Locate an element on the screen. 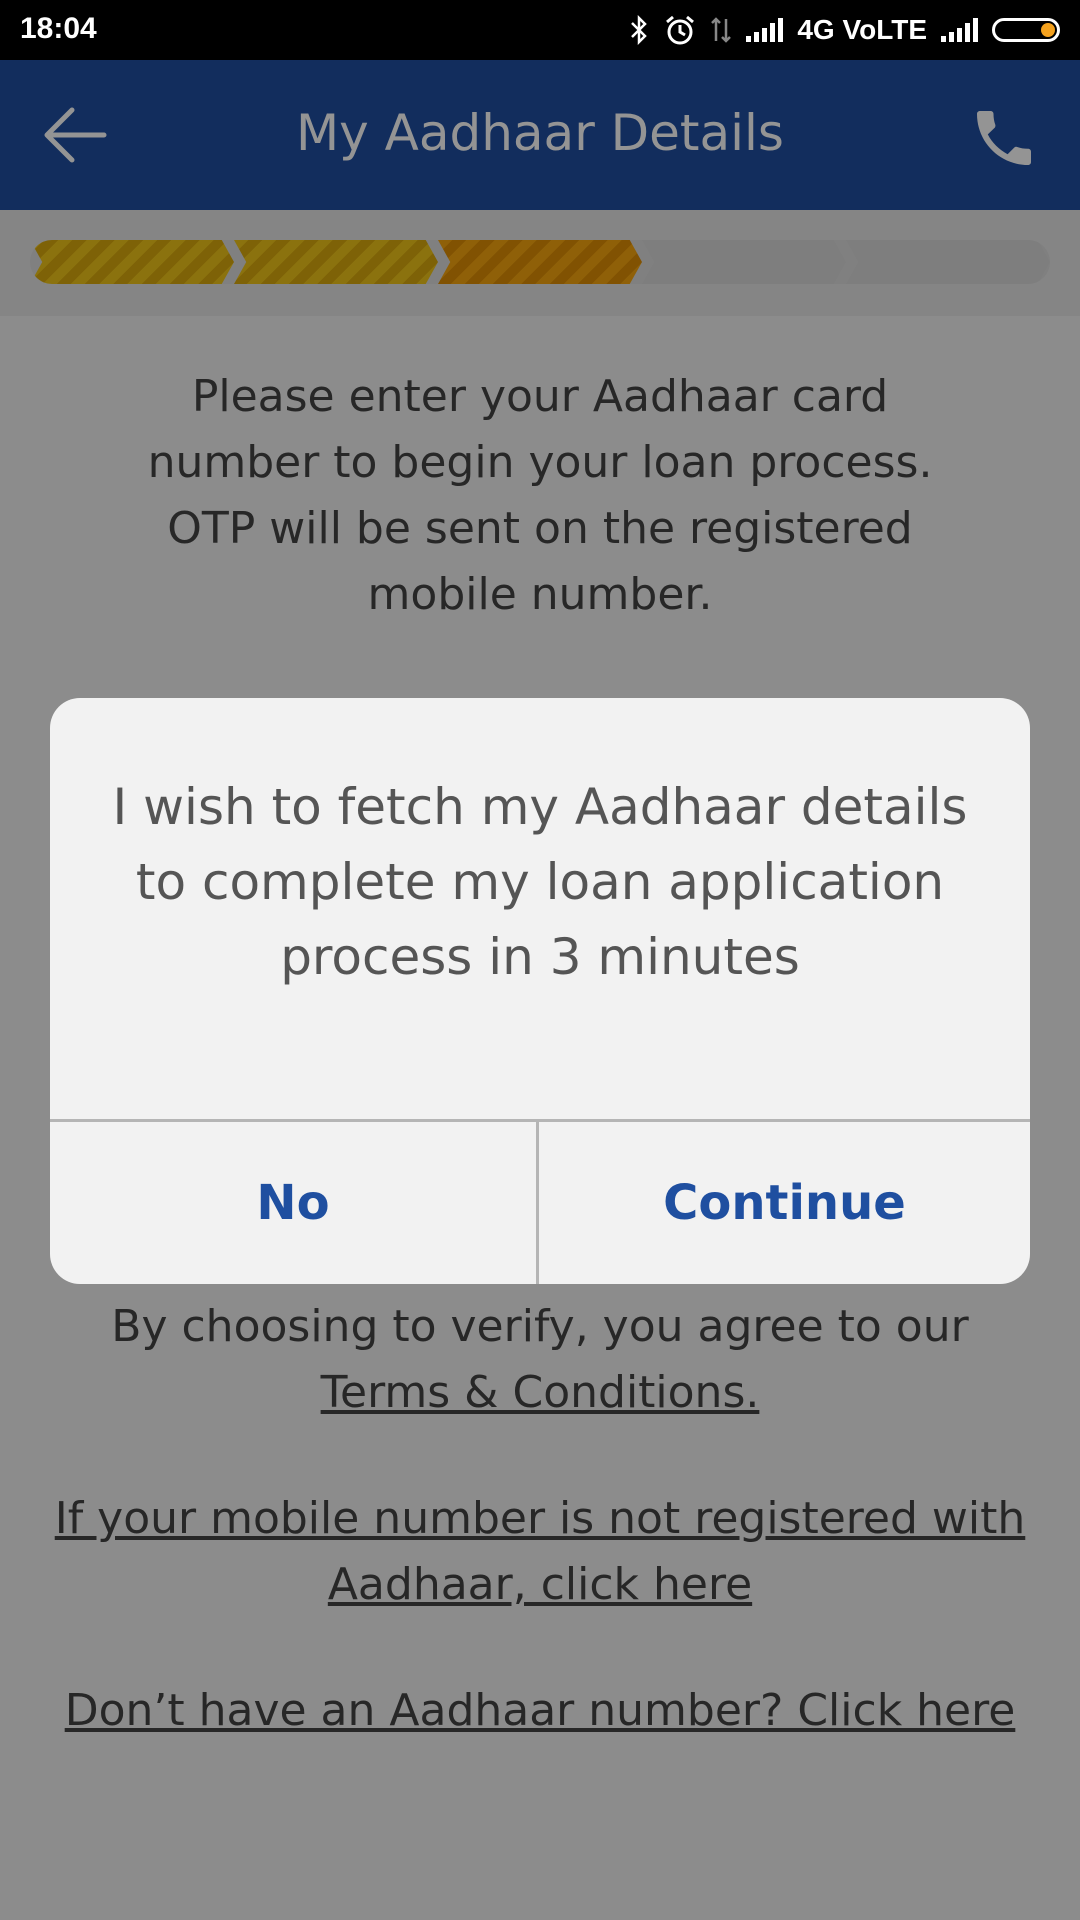 The width and height of the screenshot is (1080, 1920). status-icons: 4G VoLTE is located at coordinates (844, 30).